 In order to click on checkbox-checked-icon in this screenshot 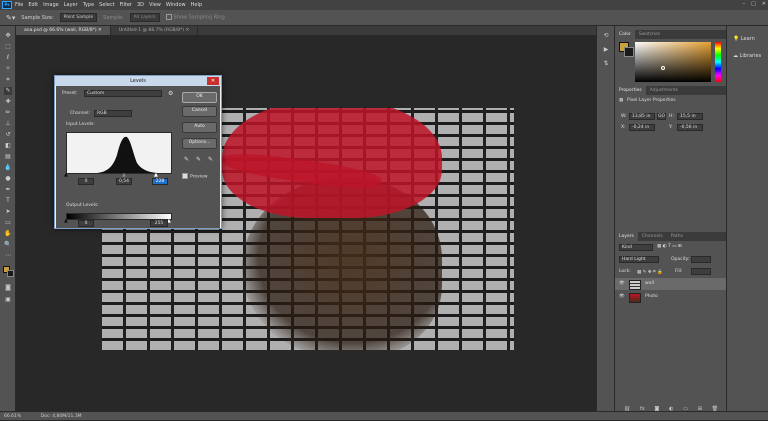, I will do `click(185, 176)`.